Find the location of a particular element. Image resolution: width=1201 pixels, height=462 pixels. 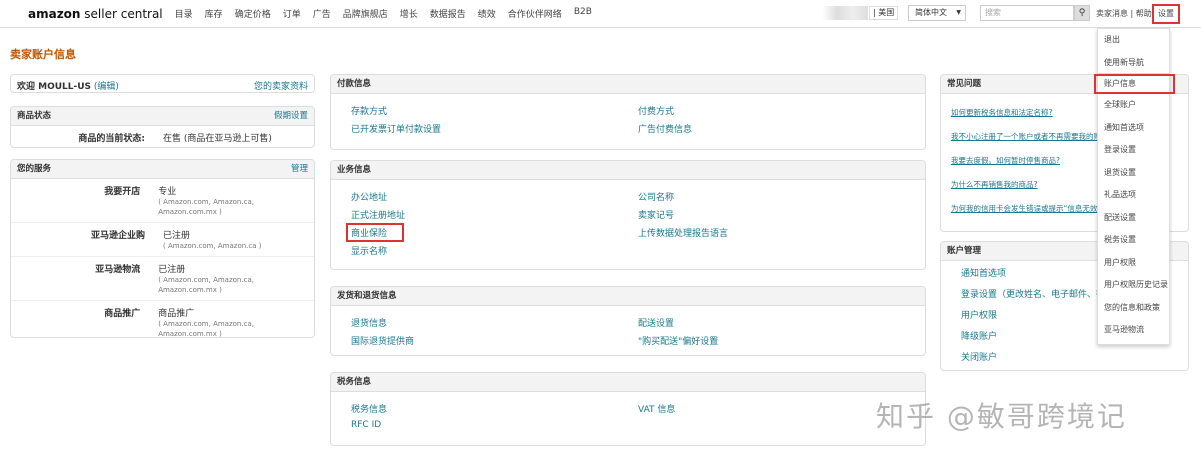

business-link: 上传数据处理报告语言 is located at coordinates (781, 232).